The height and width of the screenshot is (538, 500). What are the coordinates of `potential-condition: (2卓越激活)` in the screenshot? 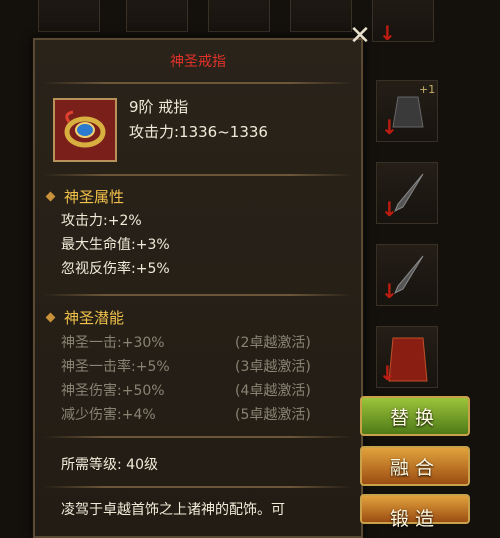 It's located at (273, 343).